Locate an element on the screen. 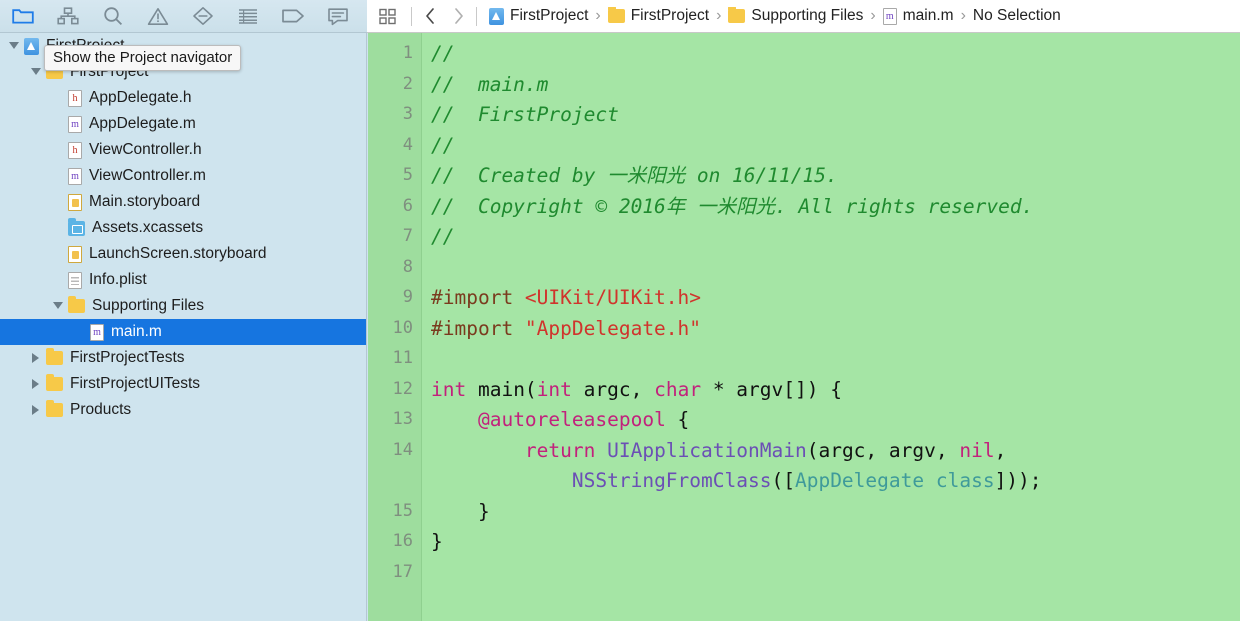  code-line: @autoreleasepool { is located at coordinates (560, 420).